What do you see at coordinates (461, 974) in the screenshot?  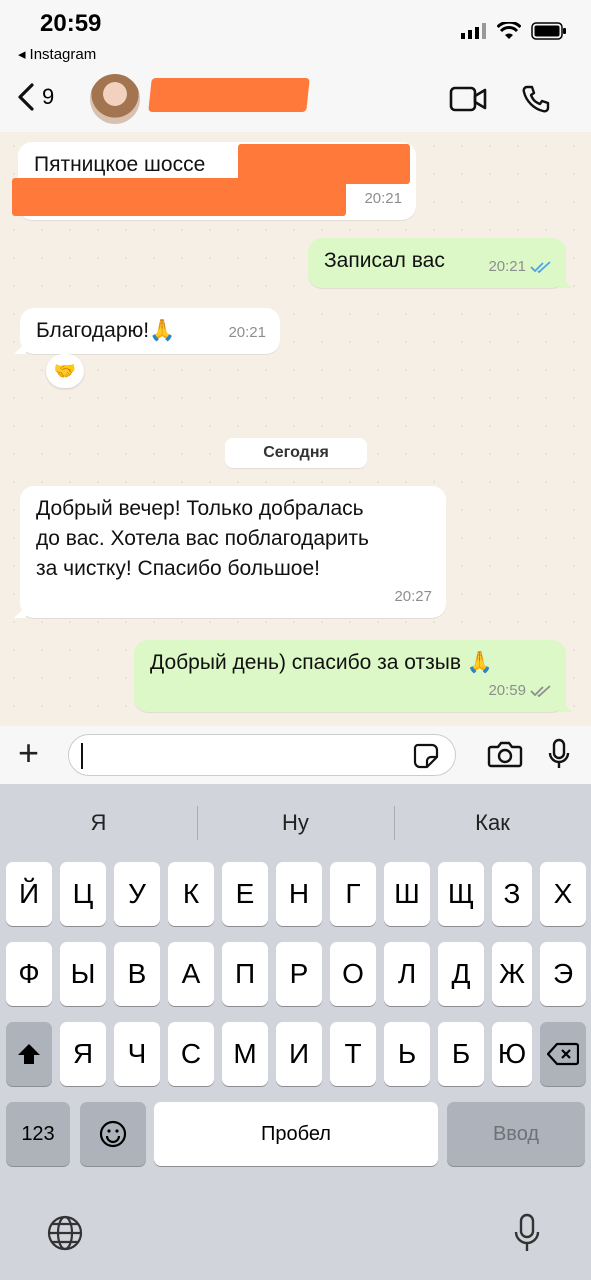 I see `key: Д` at bounding box center [461, 974].